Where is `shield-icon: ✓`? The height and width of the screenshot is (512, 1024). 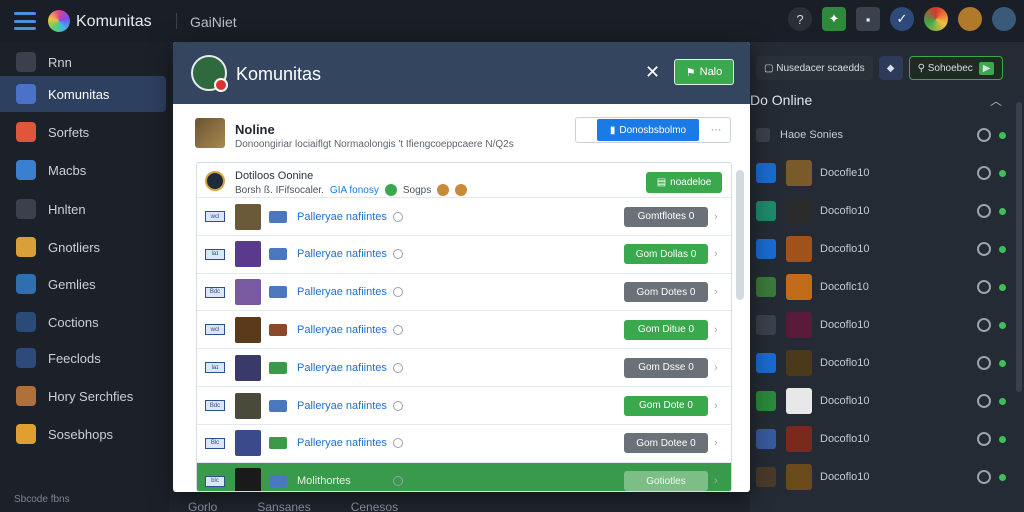 shield-icon: ✓ is located at coordinates (902, 19).